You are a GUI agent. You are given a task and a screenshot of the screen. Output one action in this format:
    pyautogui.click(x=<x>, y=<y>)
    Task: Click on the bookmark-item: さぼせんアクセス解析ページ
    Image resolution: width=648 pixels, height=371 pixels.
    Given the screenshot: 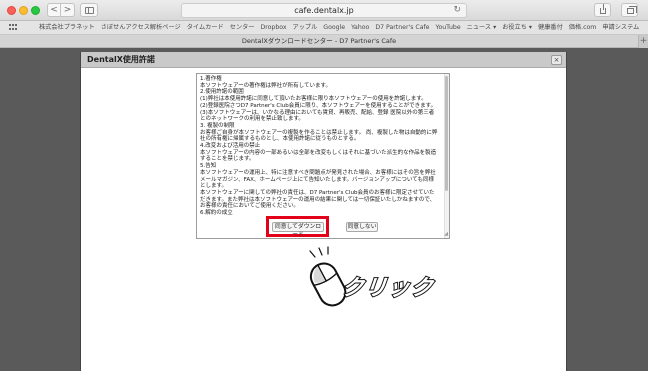 What is the action you would take?
    pyautogui.click(x=141, y=28)
    